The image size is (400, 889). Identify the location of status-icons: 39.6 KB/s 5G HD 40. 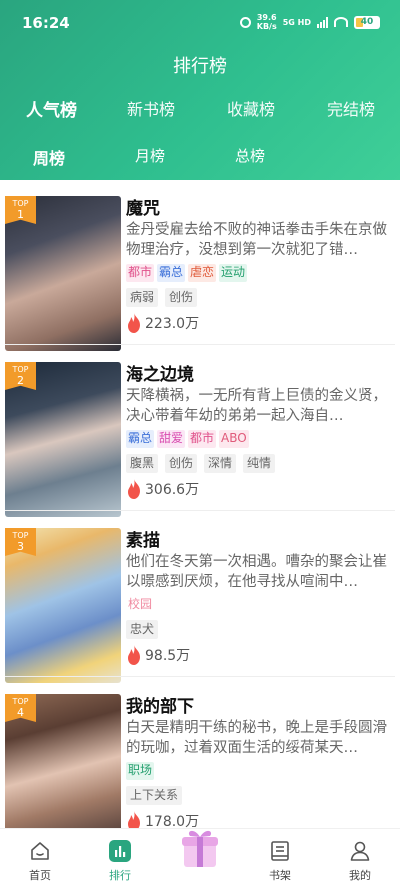
(309, 22).